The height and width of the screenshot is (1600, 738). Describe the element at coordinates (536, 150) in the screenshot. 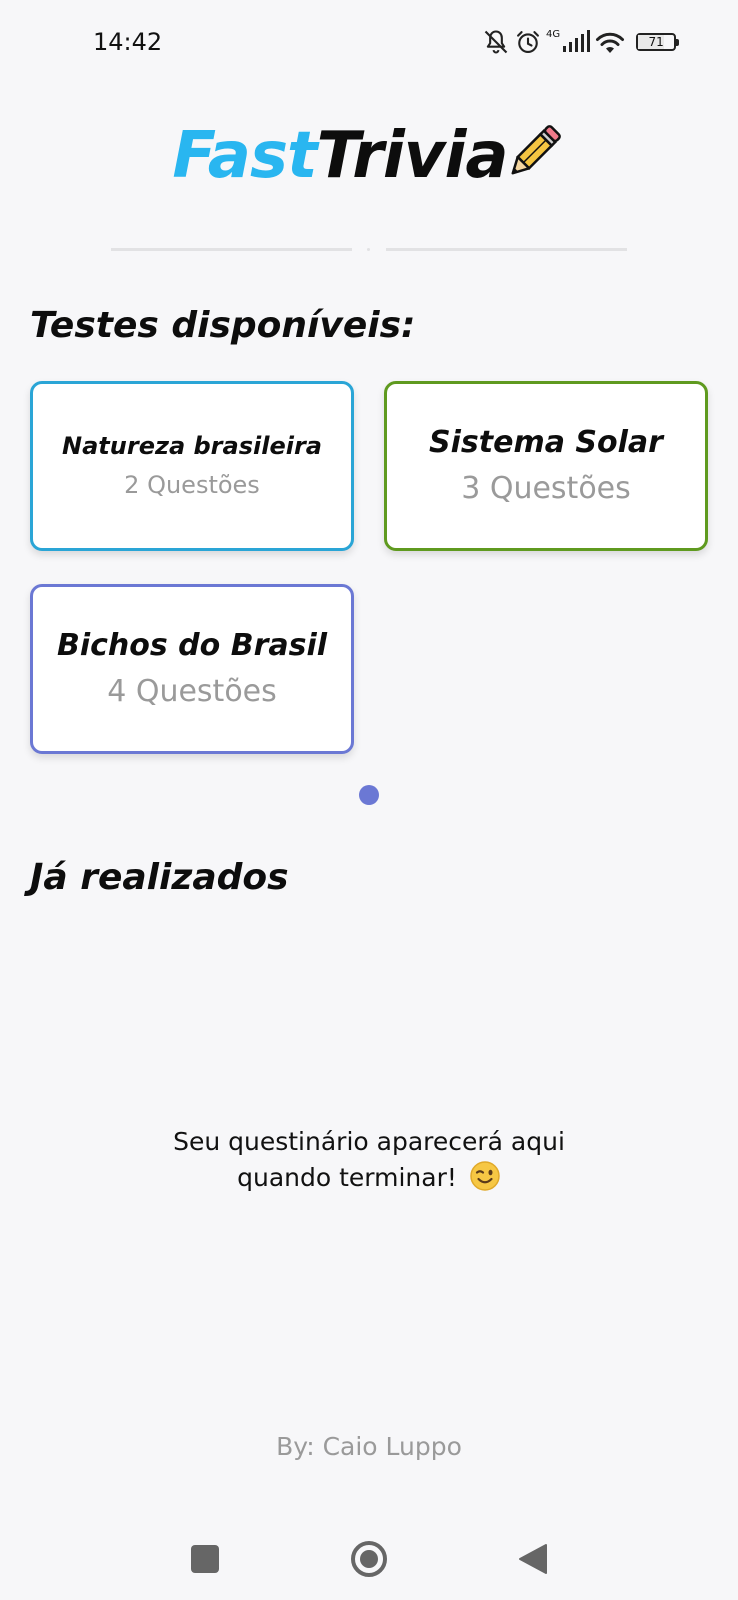

I see `pencil-icon` at that location.